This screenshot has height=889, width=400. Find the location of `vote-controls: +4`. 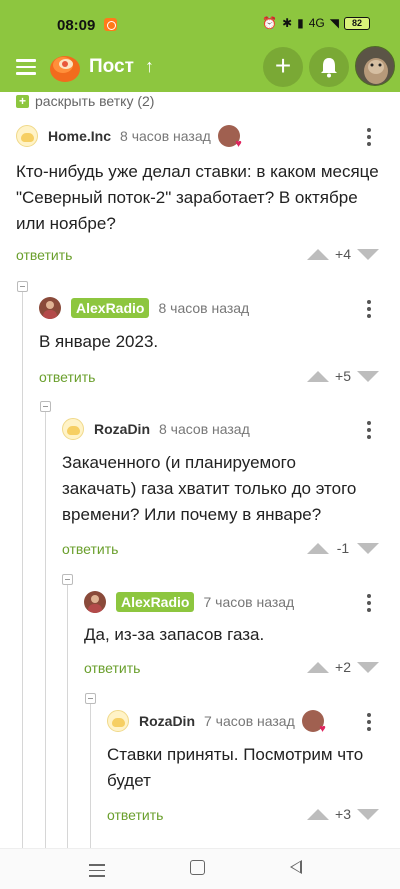

vote-controls: +4 is located at coordinates (343, 254).